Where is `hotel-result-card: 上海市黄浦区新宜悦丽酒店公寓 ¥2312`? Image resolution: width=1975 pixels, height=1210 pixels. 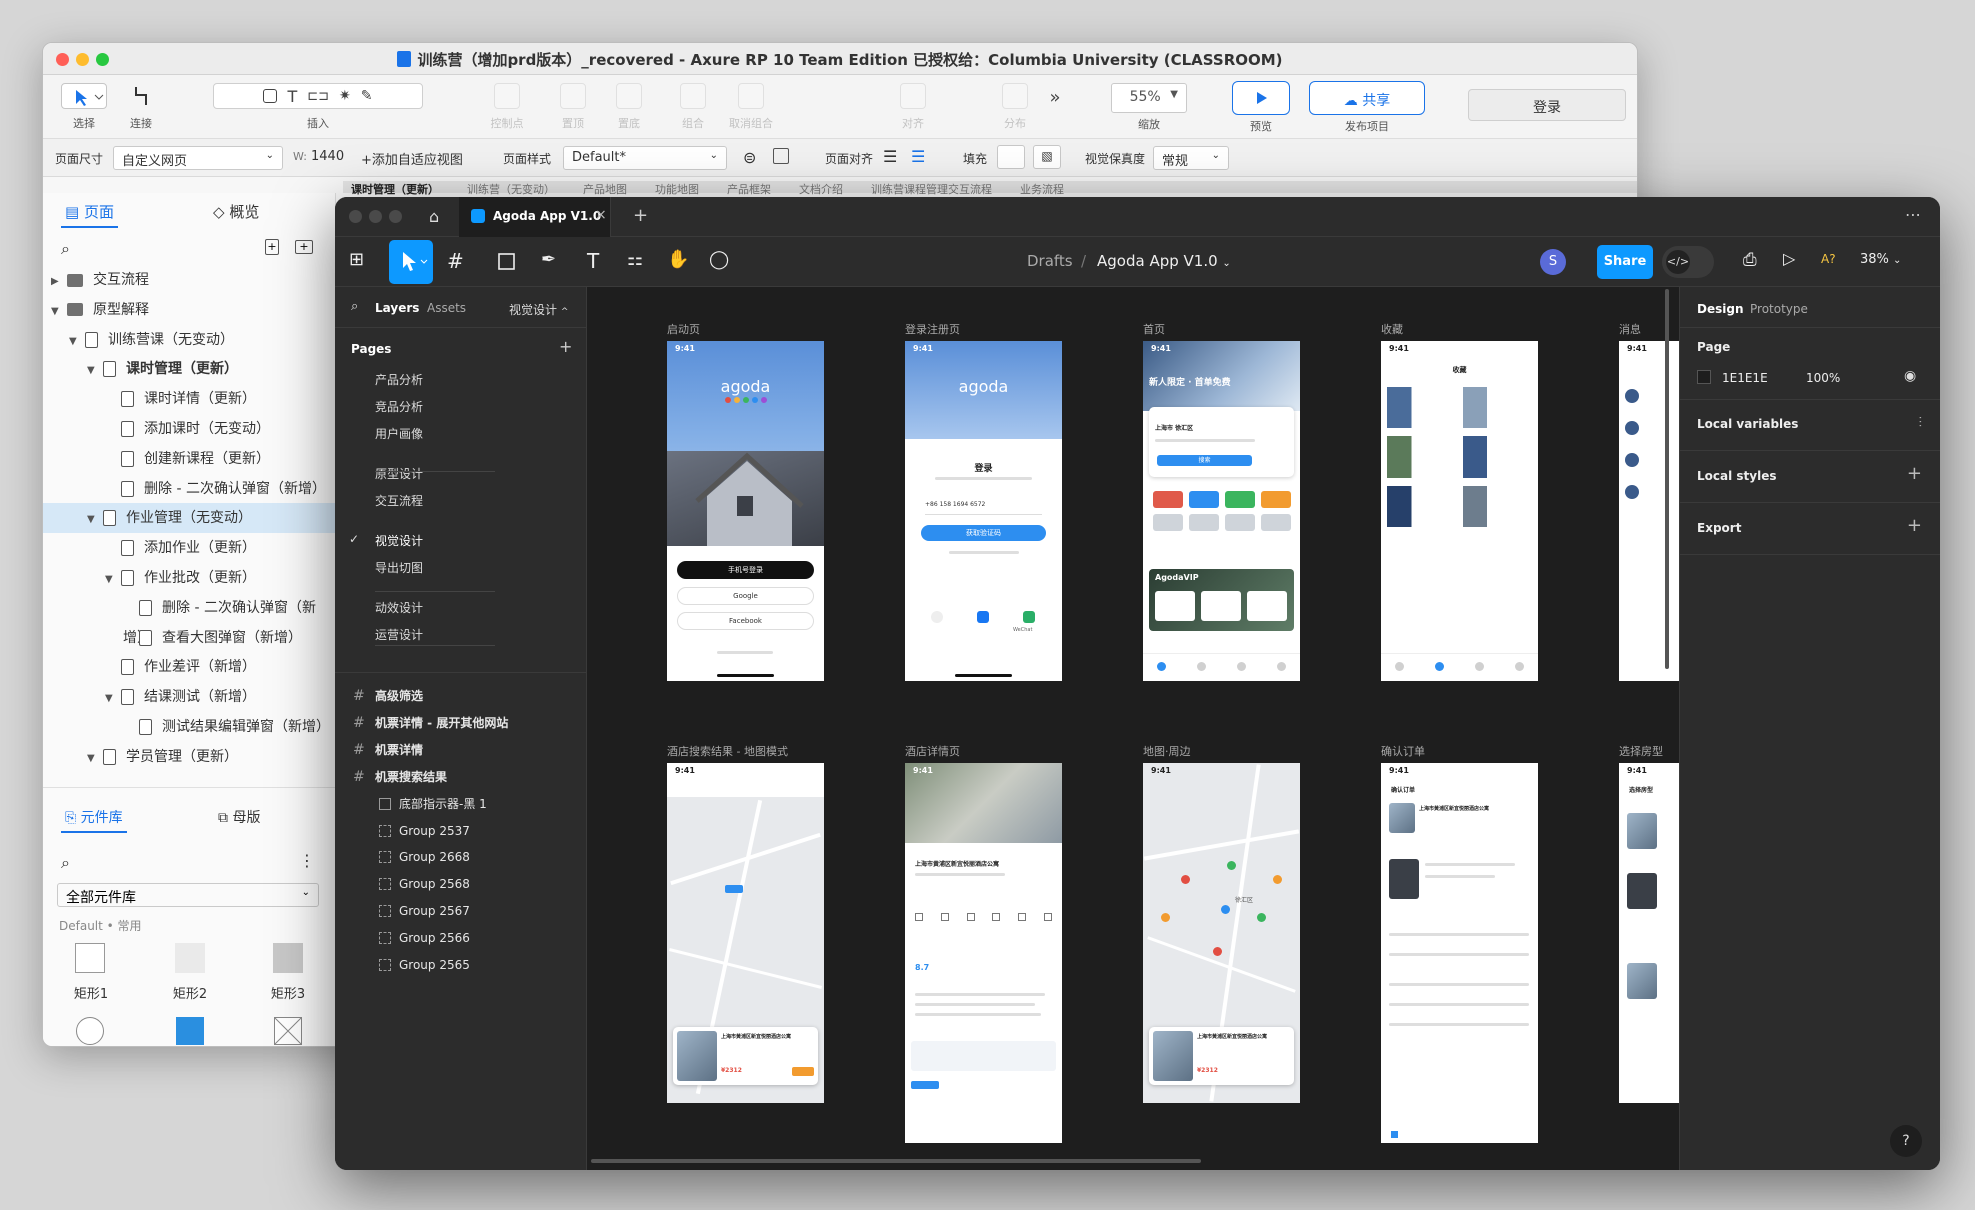 hotel-result-card: 上海市黄浦区新宜悦丽酒店公寓 ¥2312 is located at coordinates (745, 1056).